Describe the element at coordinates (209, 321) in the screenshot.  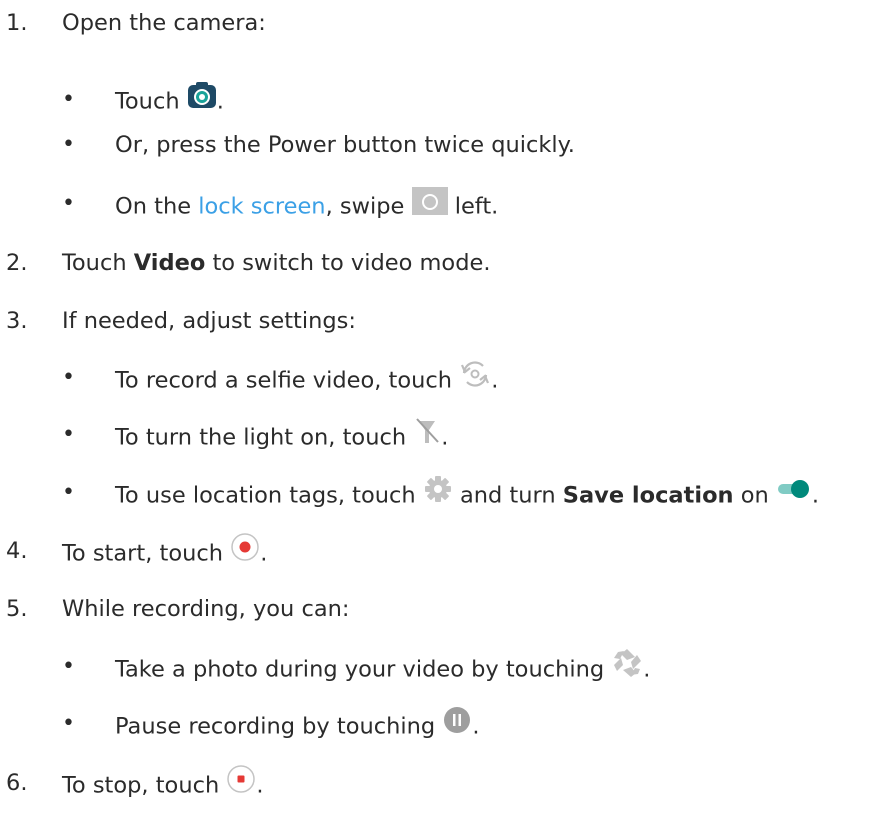
I see `step-text: If needed, adjust settings:` at that location.